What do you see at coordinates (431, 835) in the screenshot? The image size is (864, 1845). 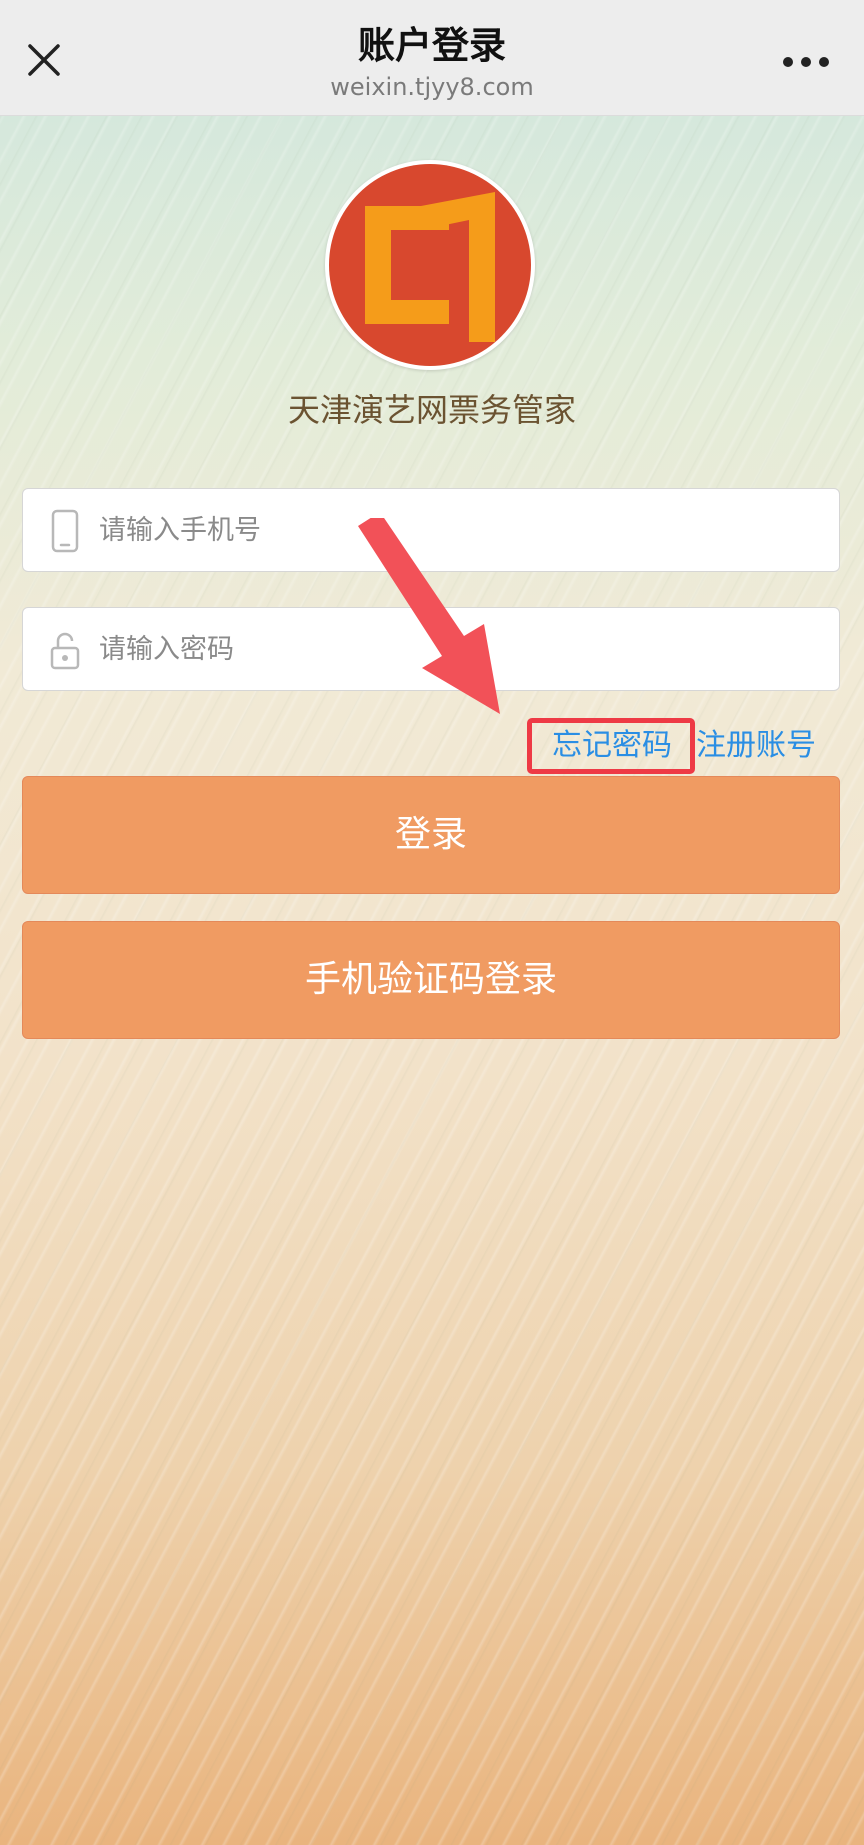 I see `login-button: 登录` at bounding box center [431, 835].